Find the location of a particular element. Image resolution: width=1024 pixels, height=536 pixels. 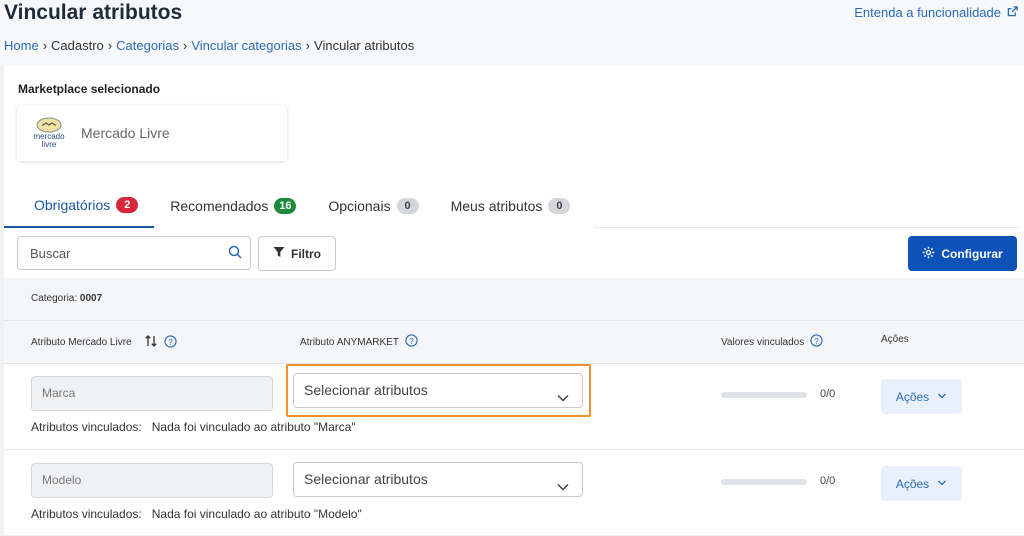

category-label: Categoria: is located at coordinates (54, 298).